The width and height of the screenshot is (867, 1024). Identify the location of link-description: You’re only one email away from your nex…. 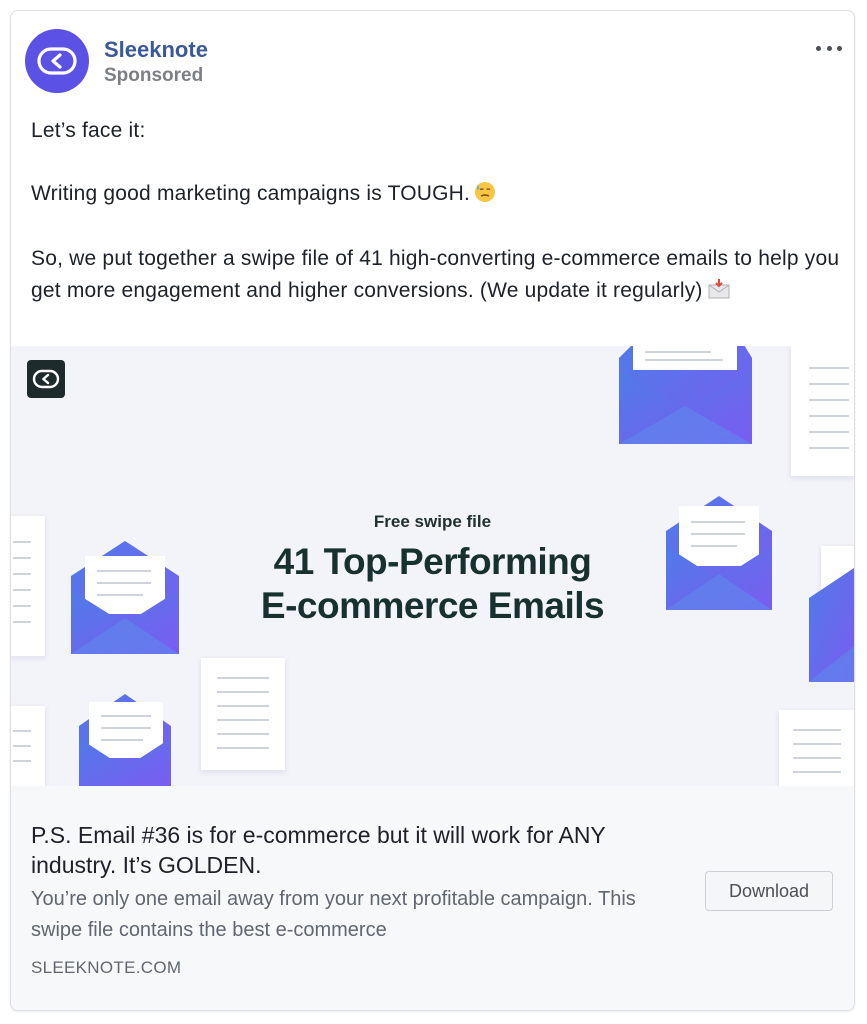
(333, 914).